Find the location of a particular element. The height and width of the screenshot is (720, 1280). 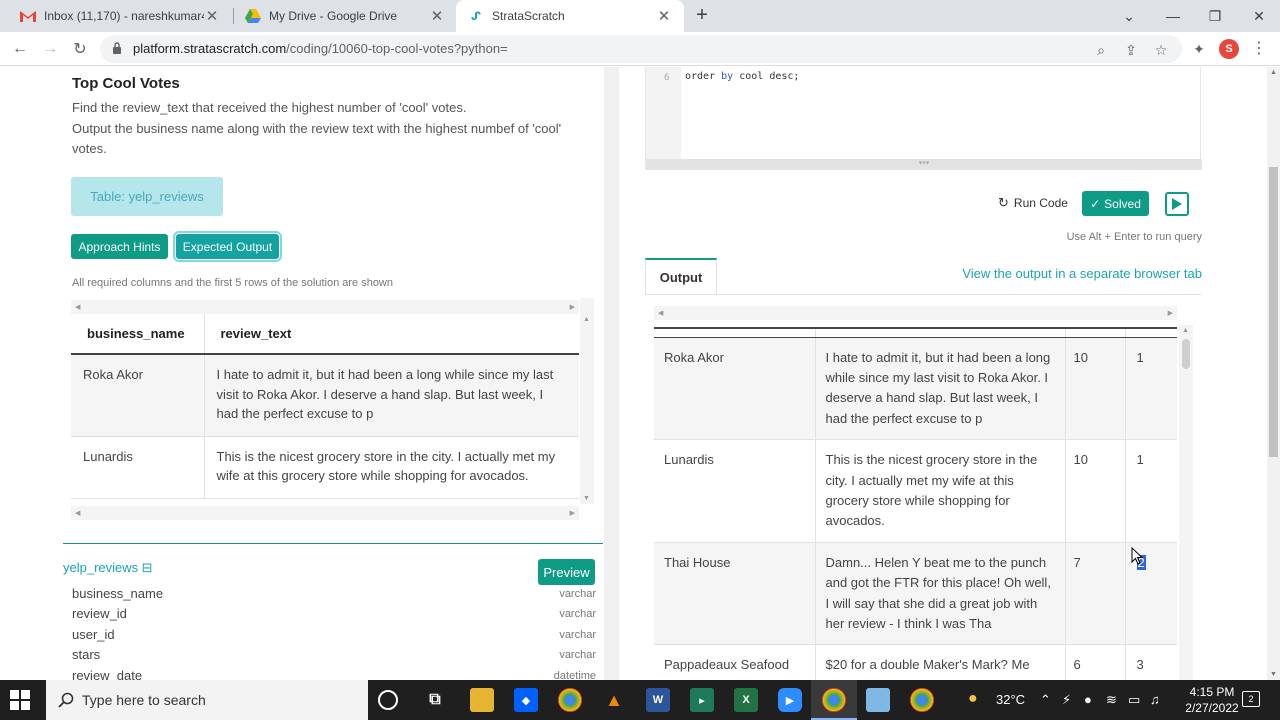

schema-table-link: yelp_reviews ⊟ is located at coordinates (108, 568).